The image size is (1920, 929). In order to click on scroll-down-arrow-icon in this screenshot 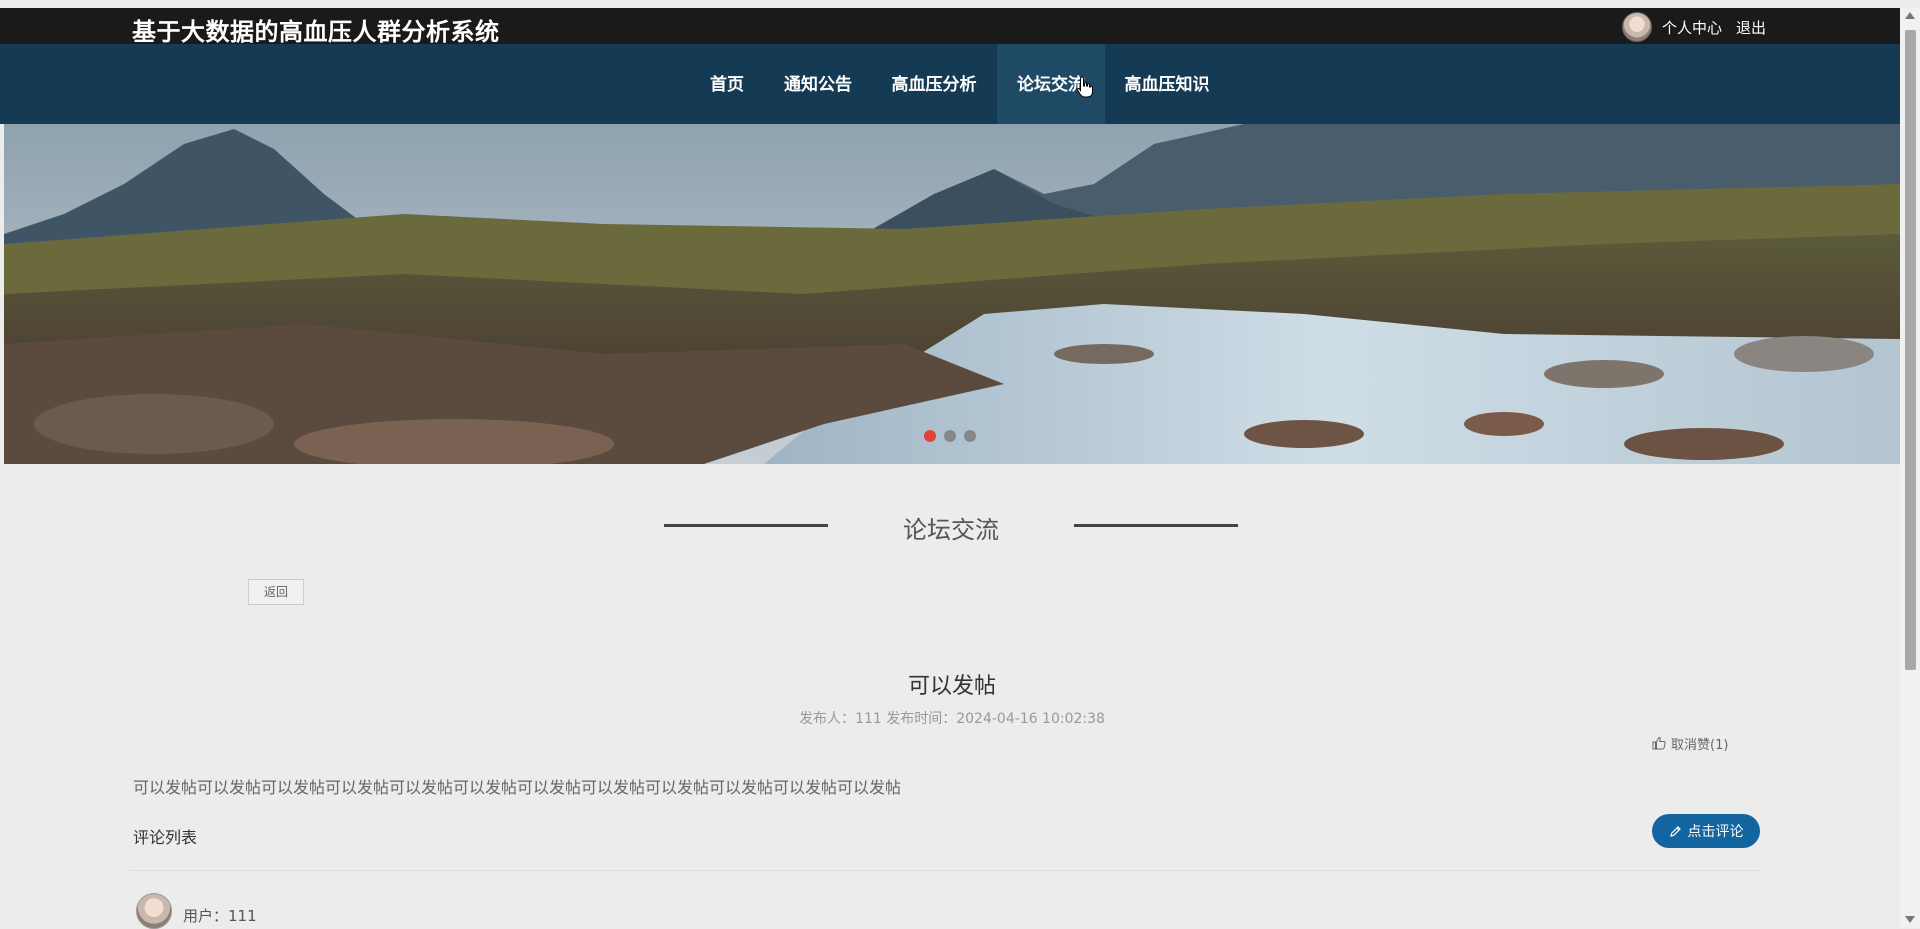, I will do `click(1910, 919)`.